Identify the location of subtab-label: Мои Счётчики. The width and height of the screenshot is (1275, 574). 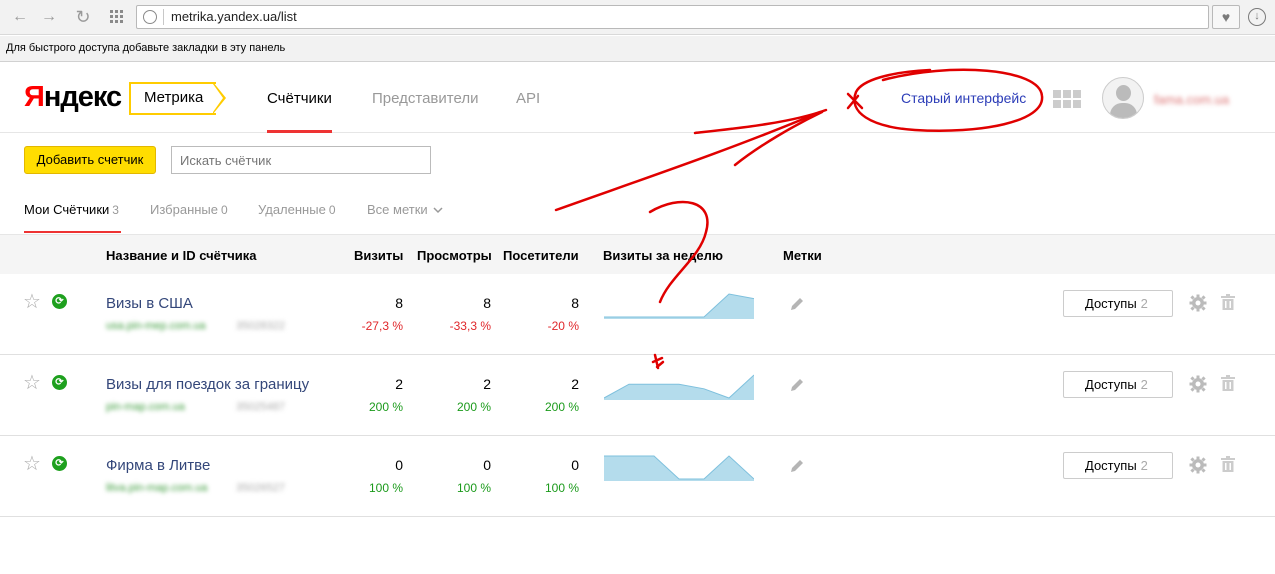
(67, 209).